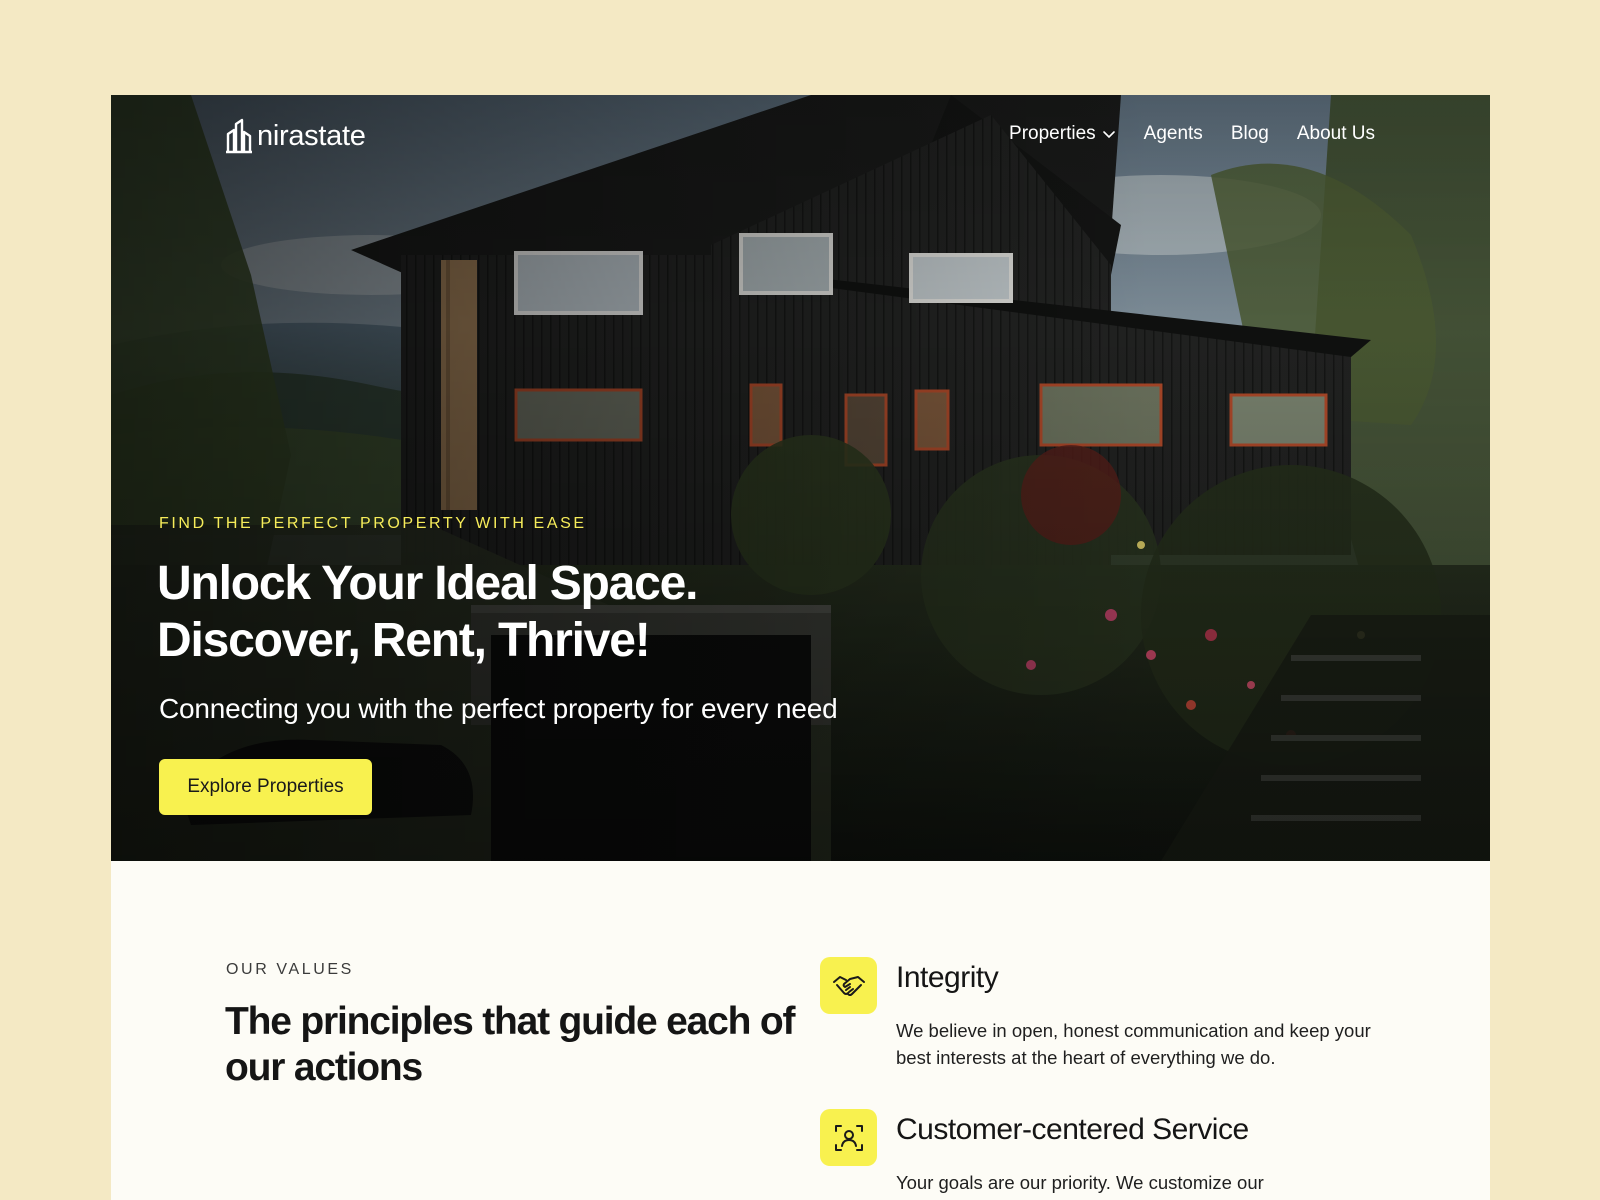  Describe the element at coordinates (265, 787) in the screenshot. I see `explore-properties-button: Explore Properties` at that location.